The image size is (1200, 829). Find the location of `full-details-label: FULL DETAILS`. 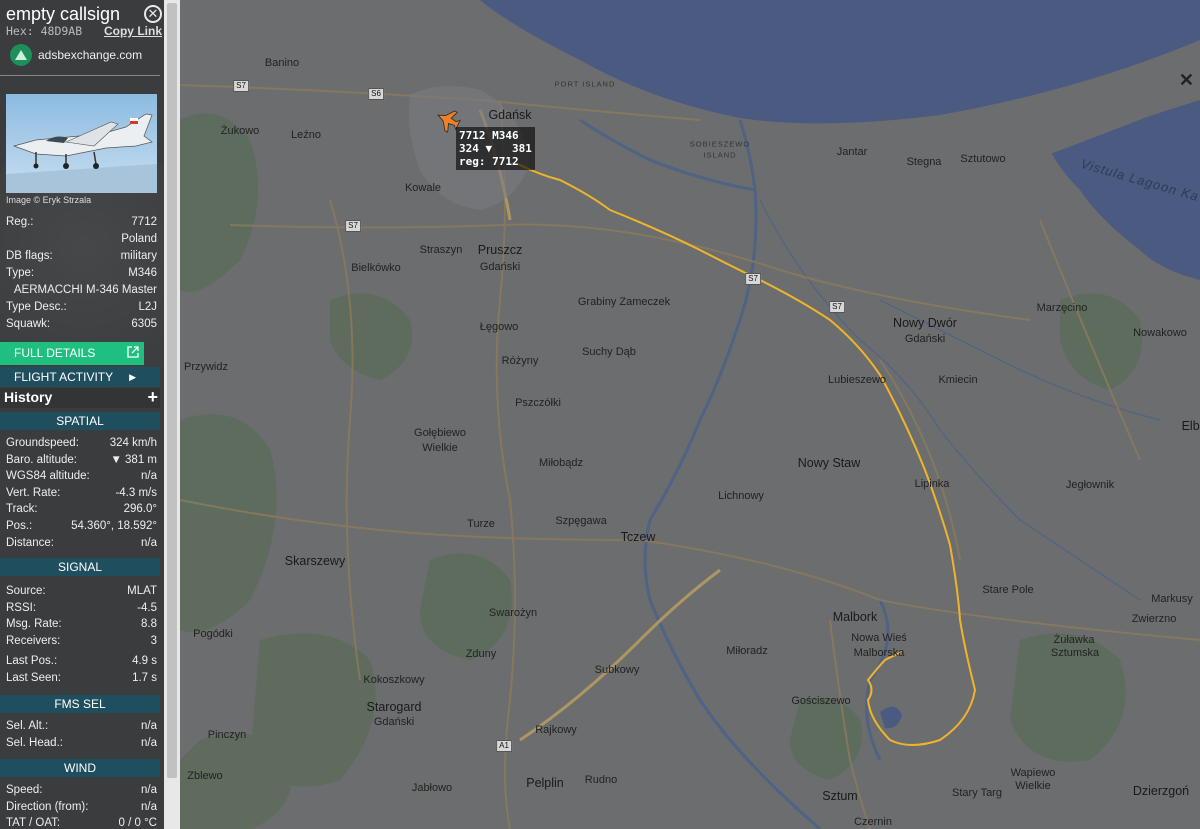

full-details-label: FULL DETAILS is located at coordinates (55, 353).